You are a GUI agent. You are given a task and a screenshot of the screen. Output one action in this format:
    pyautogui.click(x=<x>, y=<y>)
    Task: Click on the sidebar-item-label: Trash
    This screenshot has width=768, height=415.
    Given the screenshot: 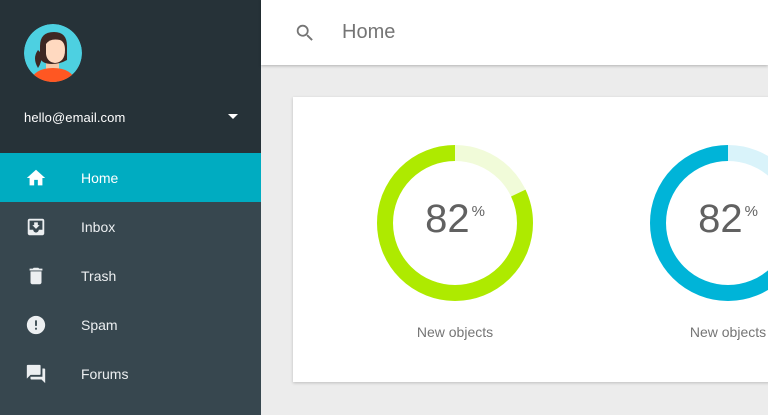 What is the action you would take?
    pyautogui.click(x=99, y=275)
    